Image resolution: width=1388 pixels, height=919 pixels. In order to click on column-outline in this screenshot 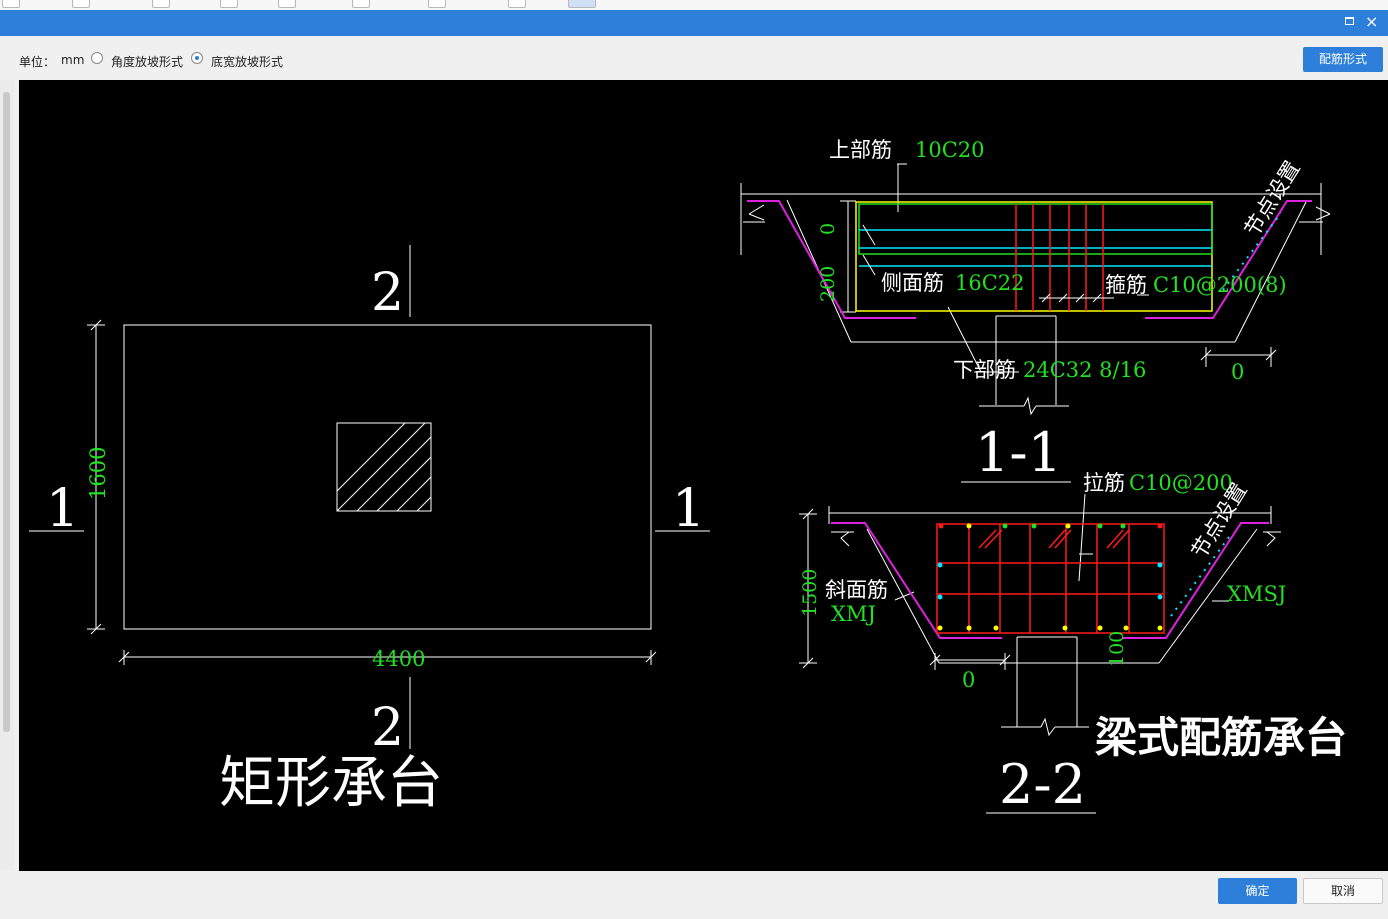, I will do `click(384, 467)`.